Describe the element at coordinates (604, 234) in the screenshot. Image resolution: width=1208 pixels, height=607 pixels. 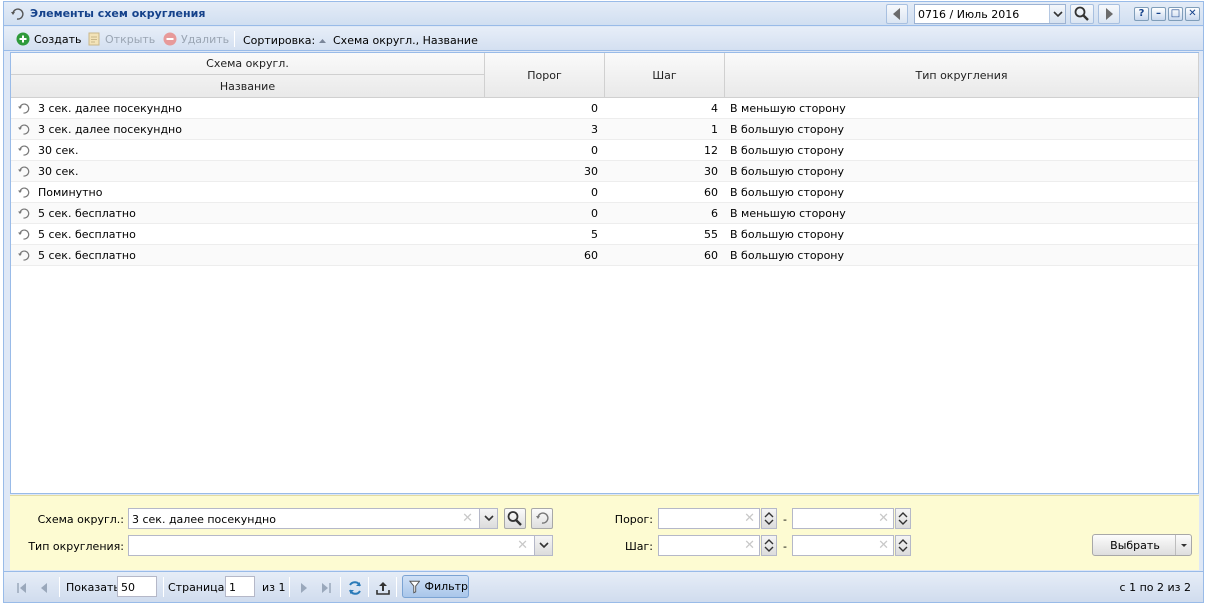
I see `table-row: 5 сек. бесплатно 5 55 В большую сторону` at that location.